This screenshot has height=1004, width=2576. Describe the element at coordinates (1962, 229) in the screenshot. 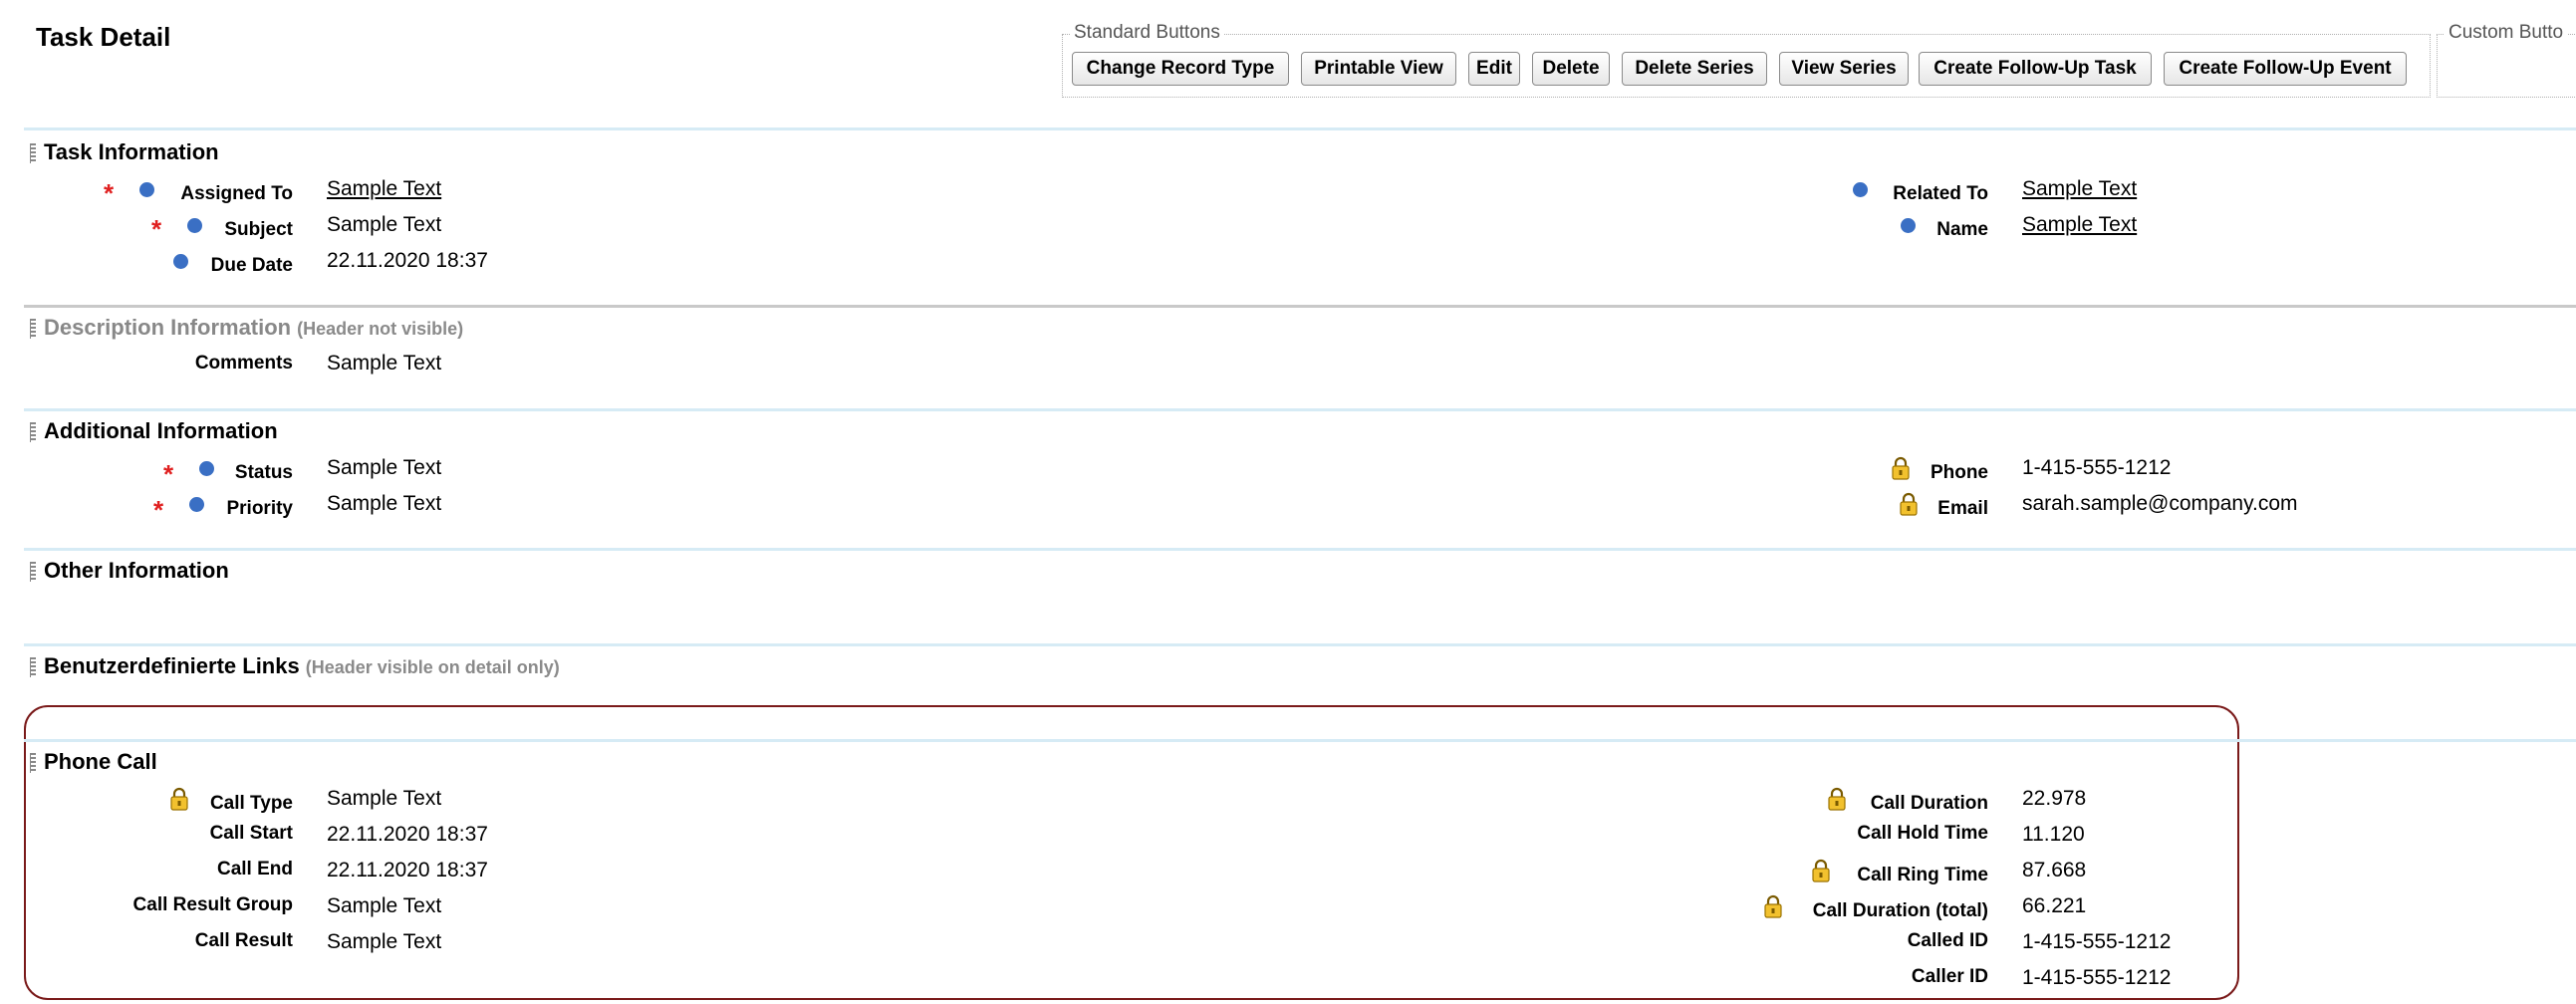

I see `field-label: Name` at that location.